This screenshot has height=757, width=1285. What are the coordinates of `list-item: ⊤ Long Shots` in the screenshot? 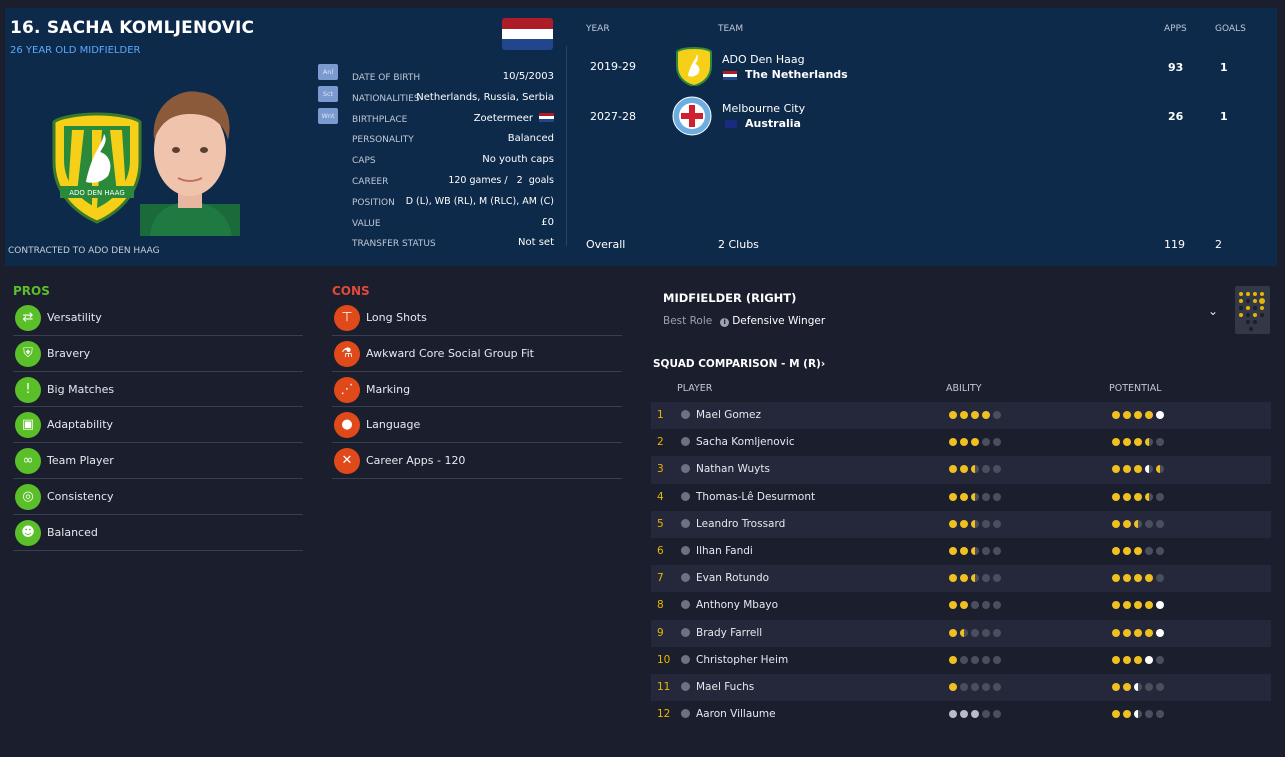 It's located at (477, 318).